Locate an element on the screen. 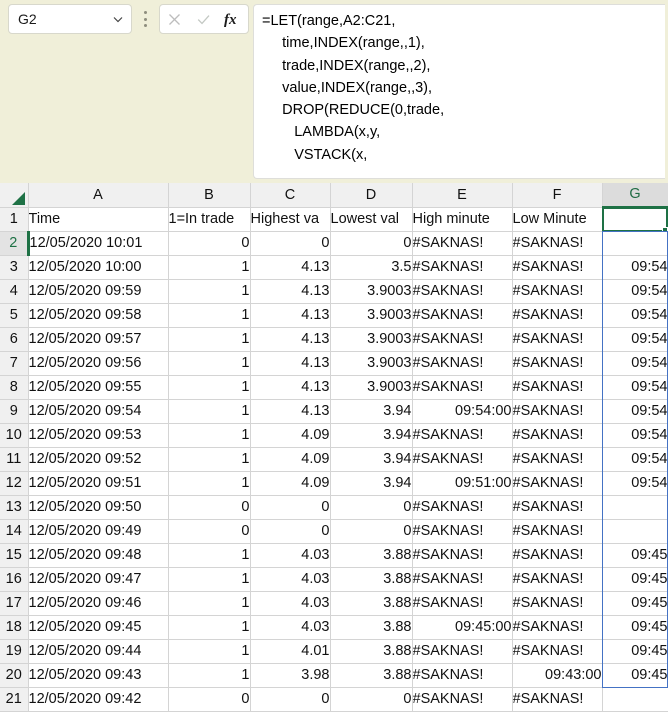 The image size is (668, 717). cell-D9: 3.94 is located at coordinates (371, 411).